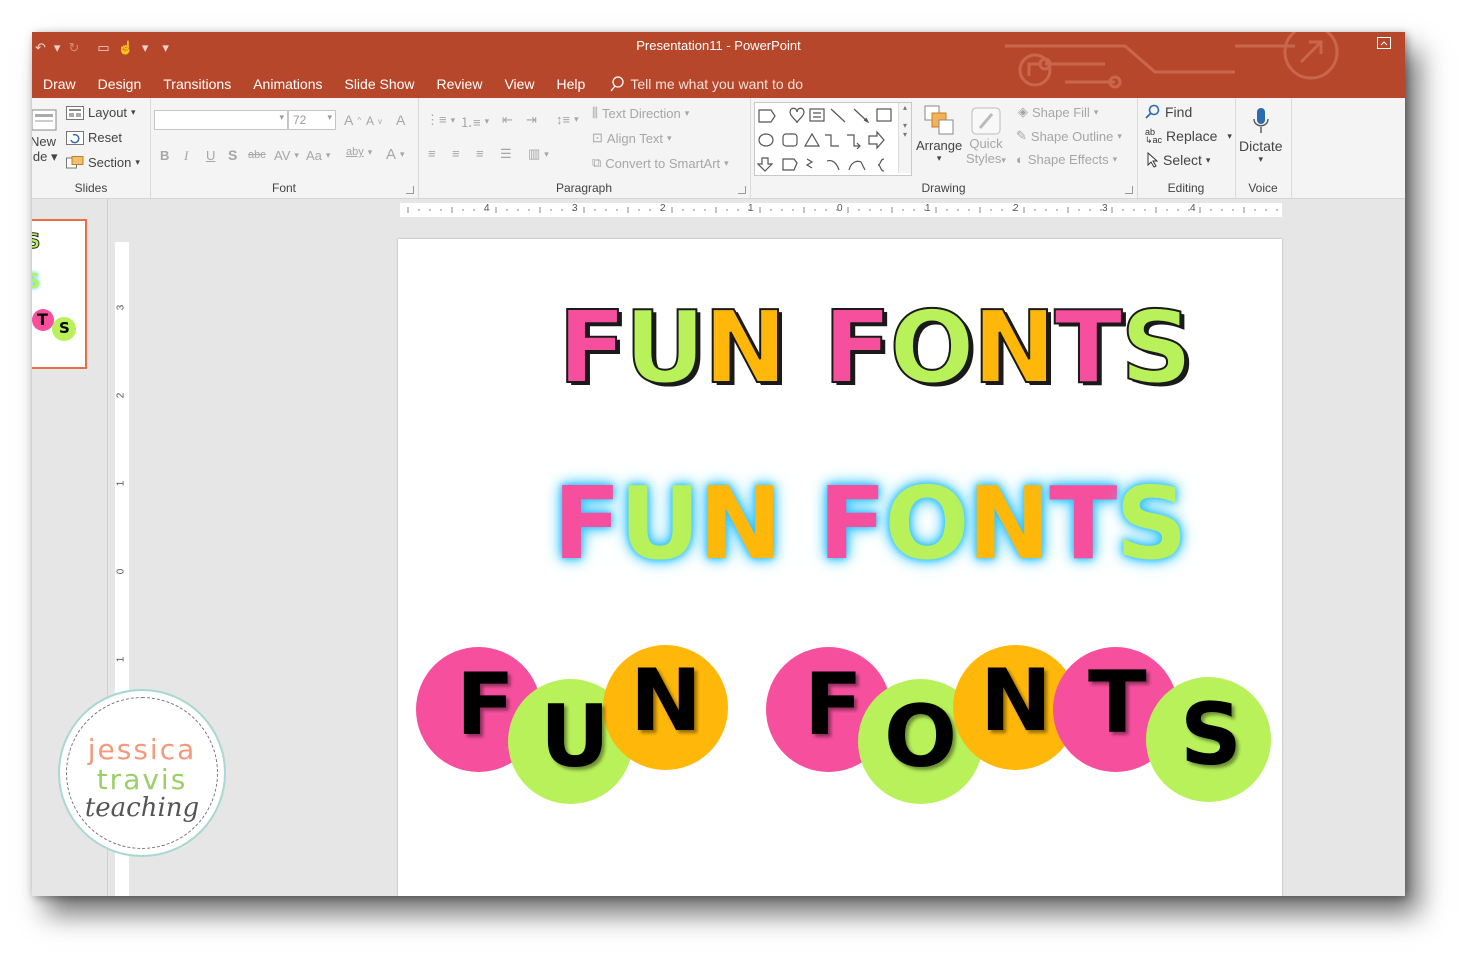  Describe the element at coordinates (1384, 44) in the screenshot. I see `ribbon-display-options-icon` at that location.